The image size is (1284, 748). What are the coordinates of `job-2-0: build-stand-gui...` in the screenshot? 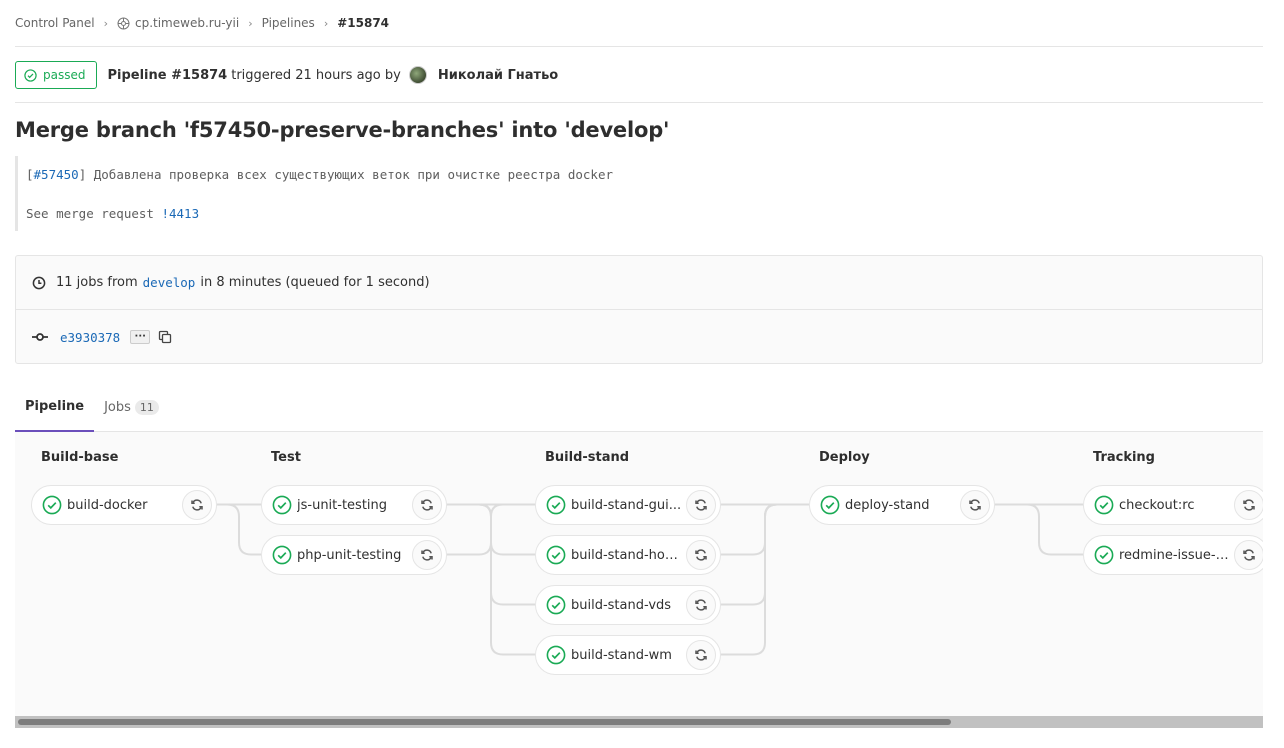 It's located at (628, 505).